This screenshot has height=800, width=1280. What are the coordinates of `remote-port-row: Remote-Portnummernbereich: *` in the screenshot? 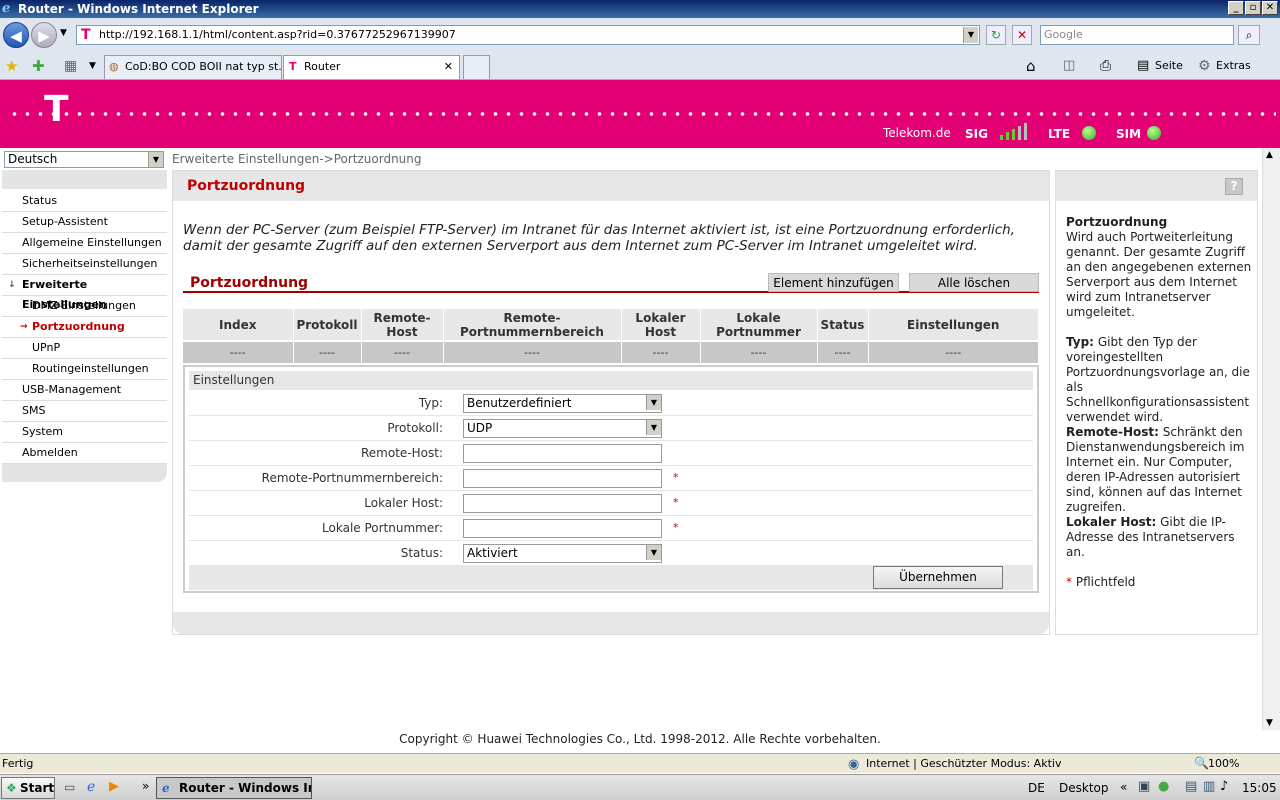 It's located at (611, 478).